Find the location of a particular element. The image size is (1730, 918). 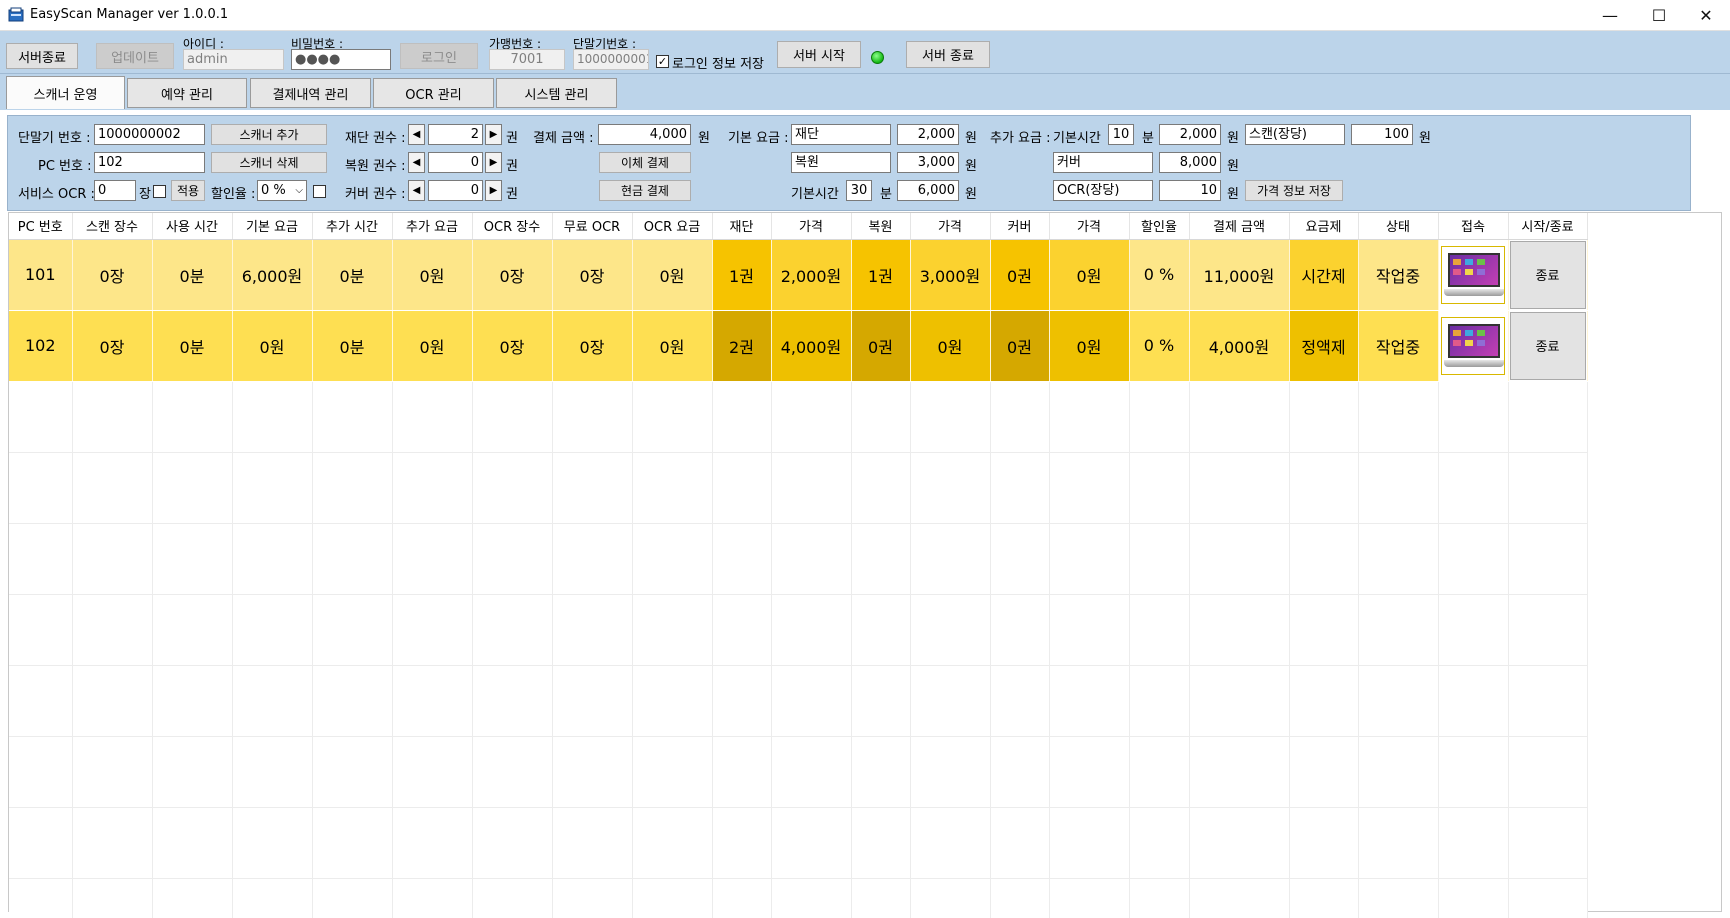

discount-checkbox is located at coordinates (319, 191).